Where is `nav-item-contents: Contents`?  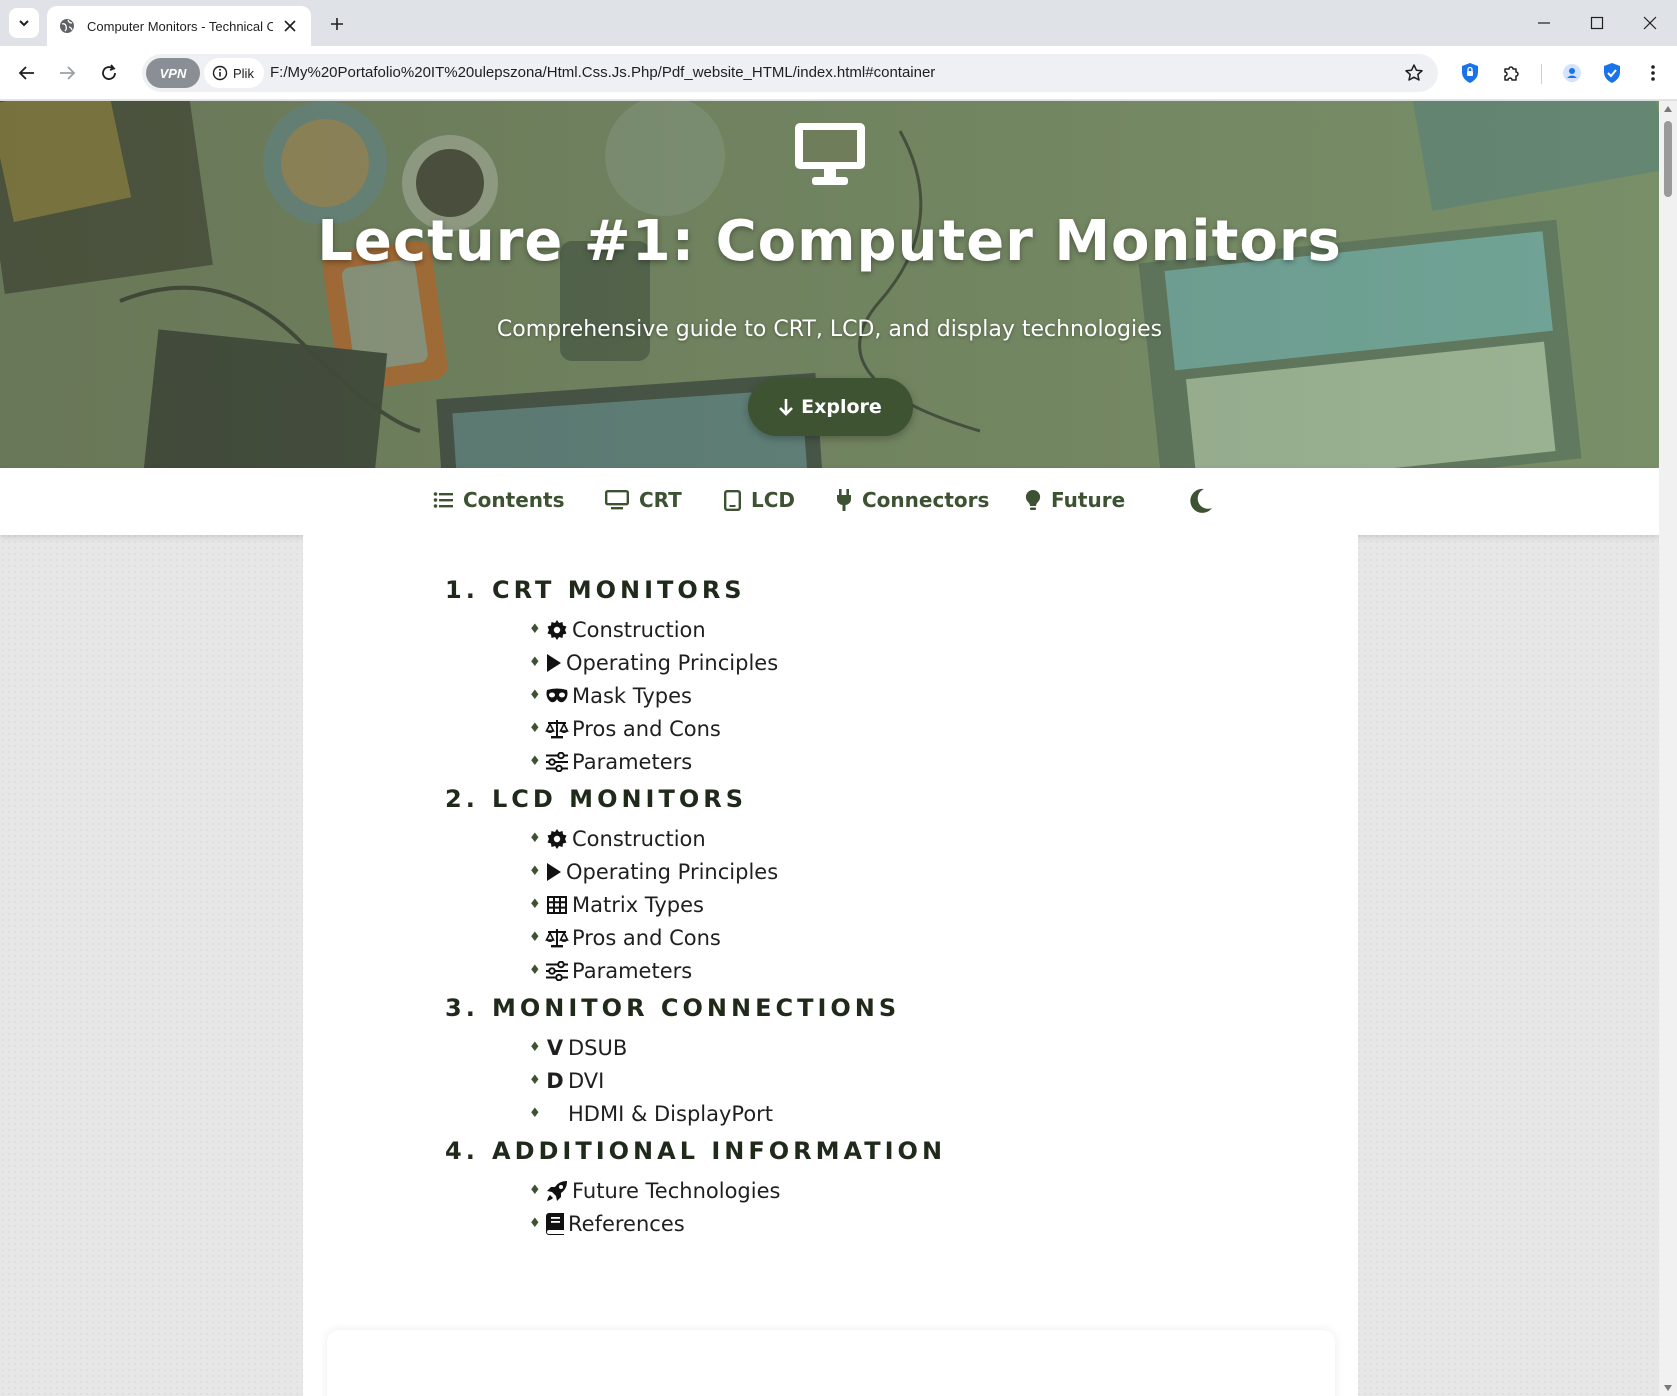 nav-item-contents: Contents is located at coordinates (498, 500).